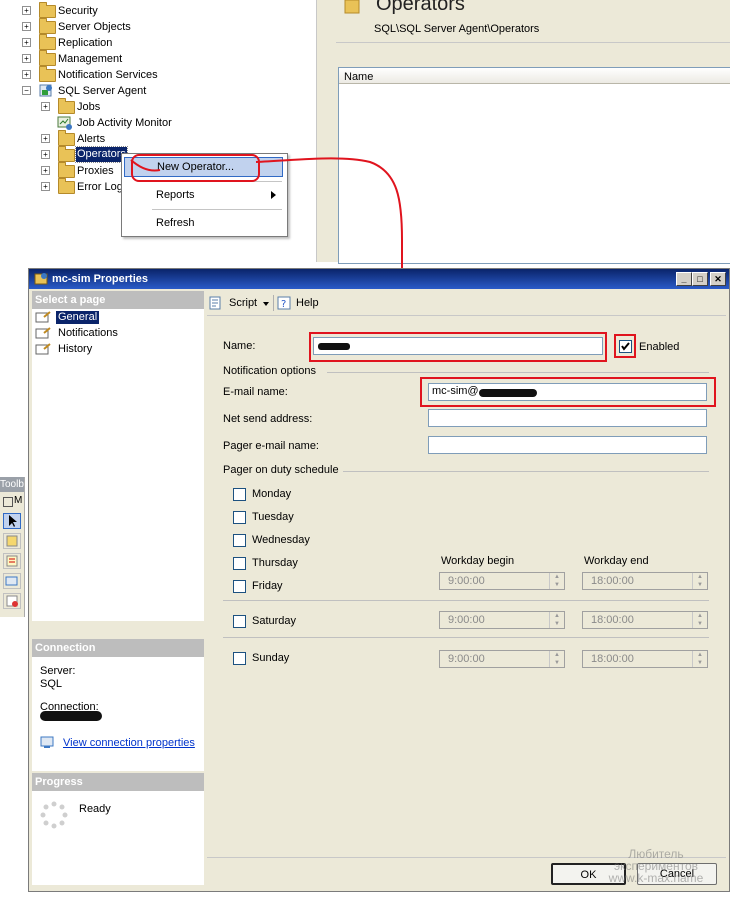 The image size is (730, 897). Describe the element at coordinates (272, 494) in the screenshot. I see `monday-label: Monday` at that location.